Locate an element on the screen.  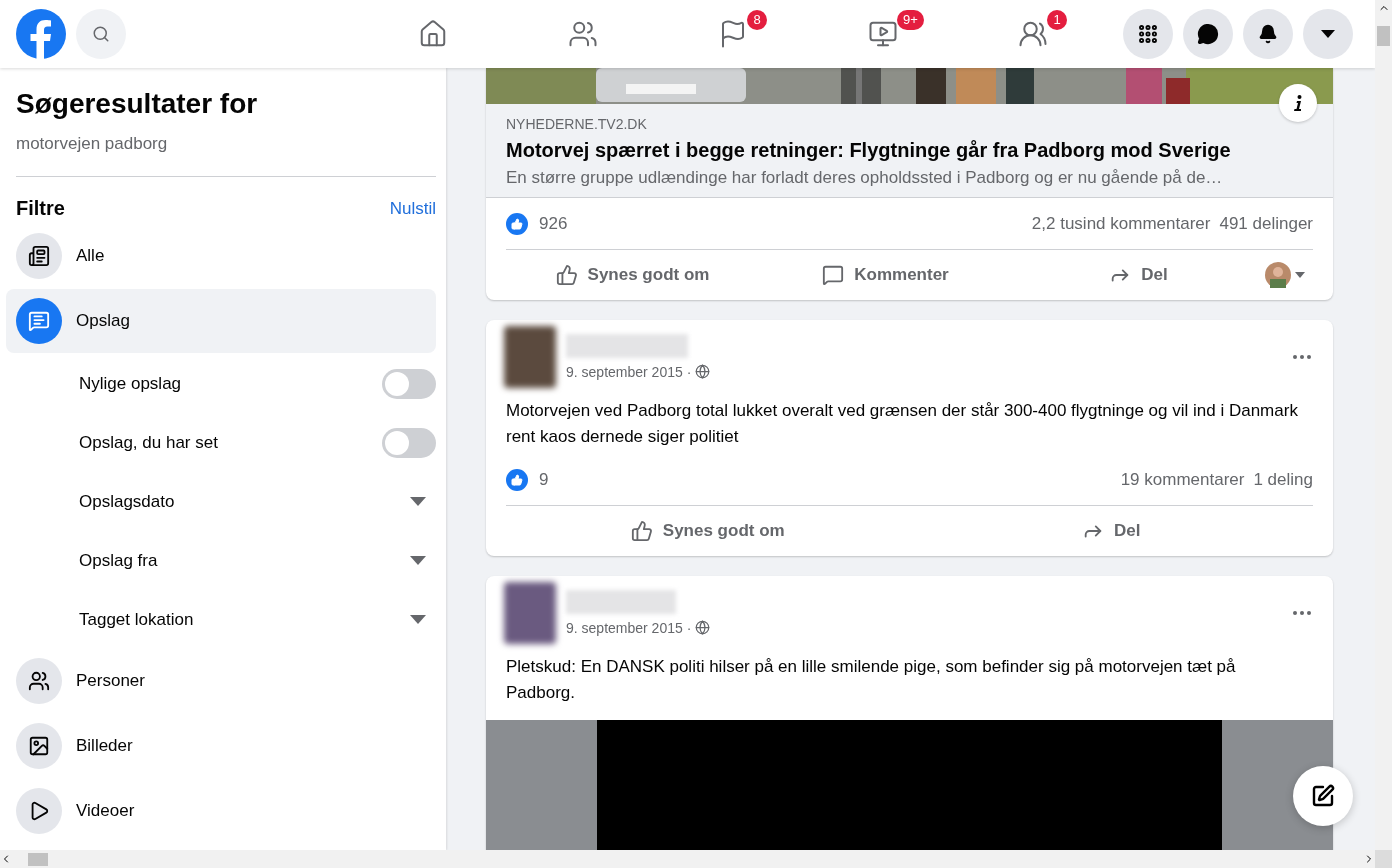
post-text: Motorvejen ved Padborg total lukket overalt ved grænsen der står 300-400 flygtninge og vil ind i Danmark rent kaos dernede siger politiet is located at coordinates (902, 424).